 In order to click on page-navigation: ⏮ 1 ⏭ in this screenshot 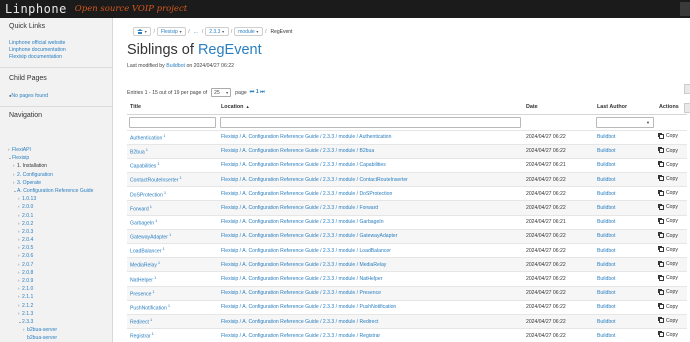, I will do `click(257, 92)`.